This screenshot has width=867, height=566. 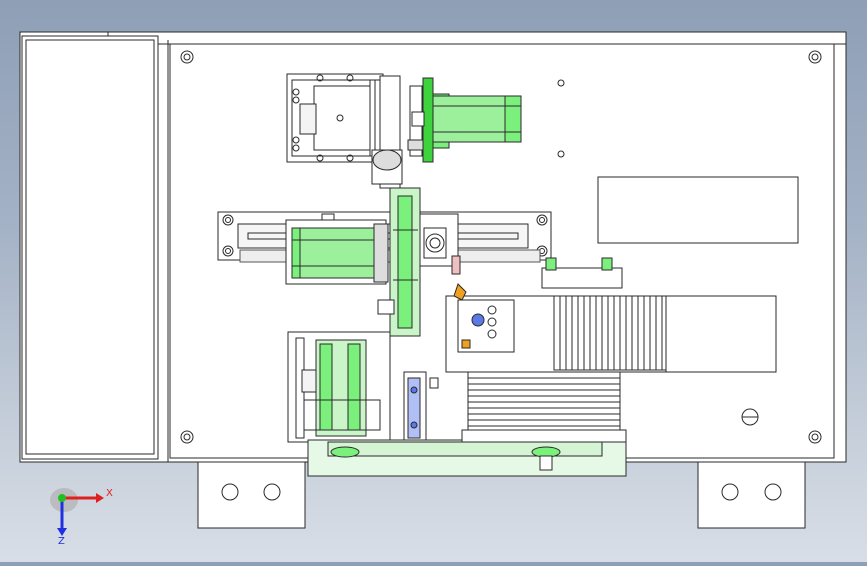 What do you see at coordinates (61, 540) in the screenshot?
I see `z-axis-label: Z` at bounding box center [61, 540].